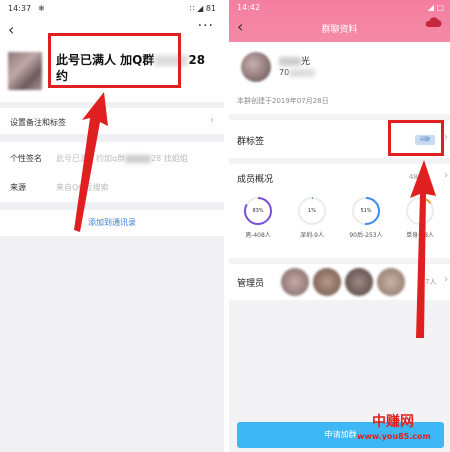 This screenshot has height=452, width=450. Describe the element at coordinates (112, 187) in the screenshot. I see `row-source: 来源 来自QQ号搜索` at that location.